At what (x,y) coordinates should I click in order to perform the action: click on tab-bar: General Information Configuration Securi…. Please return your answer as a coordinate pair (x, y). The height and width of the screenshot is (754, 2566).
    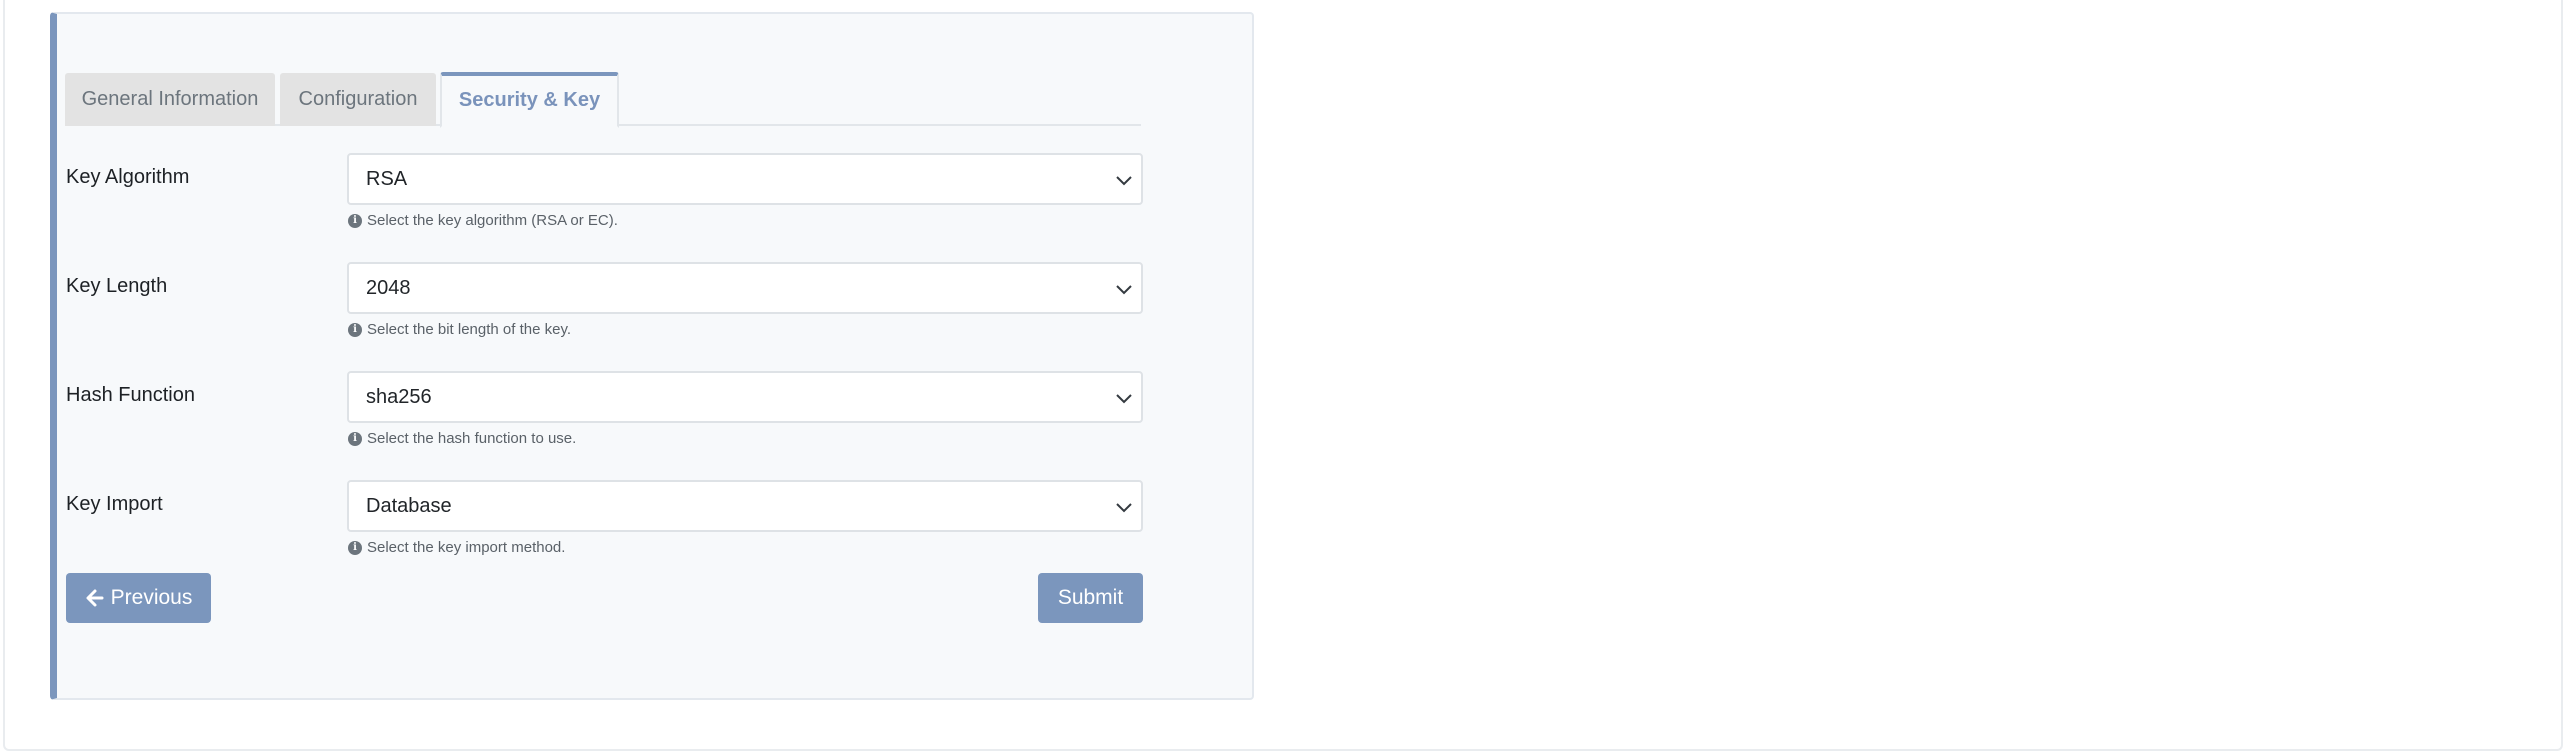
    Looking at the image, I should click on (603, 94).